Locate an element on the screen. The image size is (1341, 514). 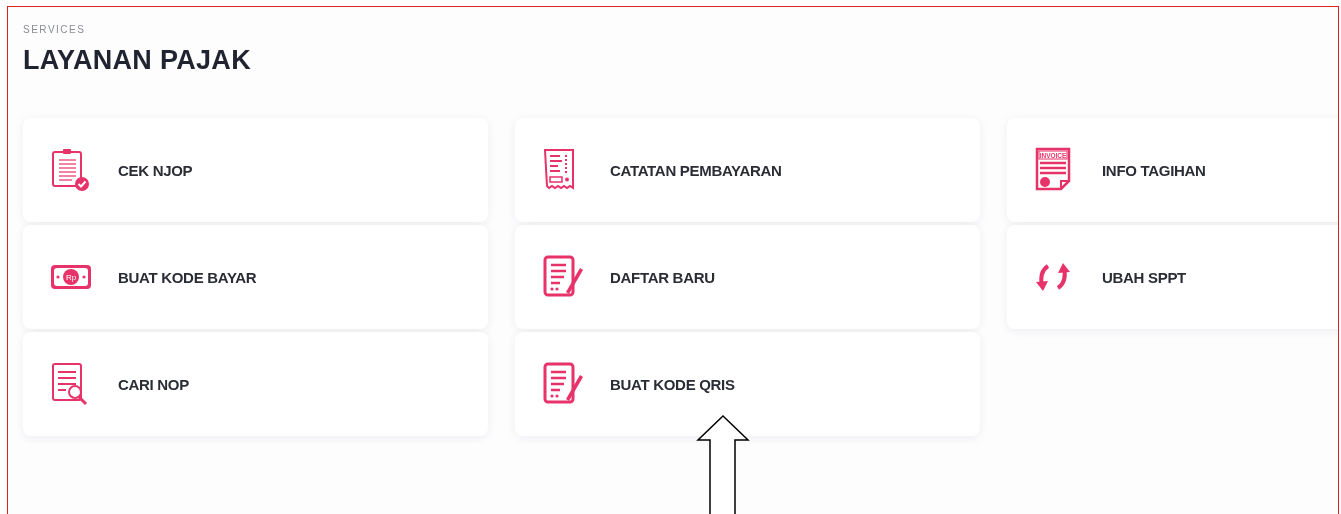
service-card: CEK NJOP is located at coordinates (255, 170).